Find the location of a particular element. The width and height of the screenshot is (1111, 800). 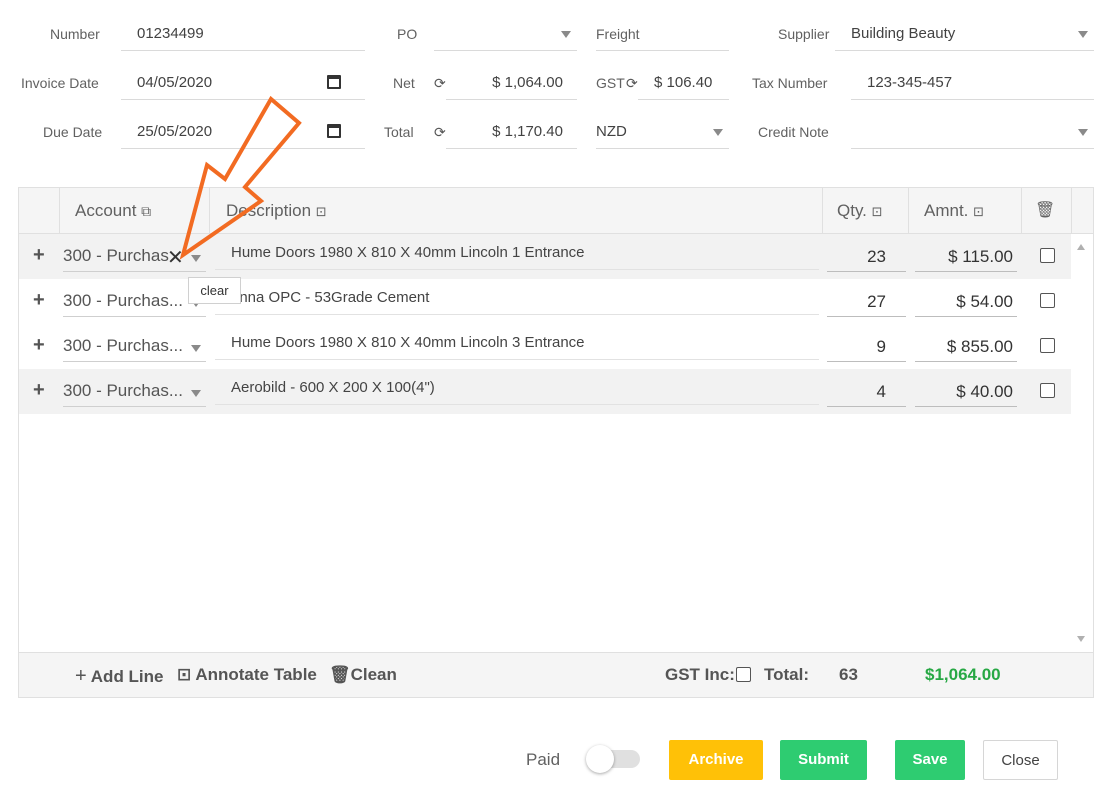

invoice-date-label: Invoice Date is located at coordinates (60, 83).